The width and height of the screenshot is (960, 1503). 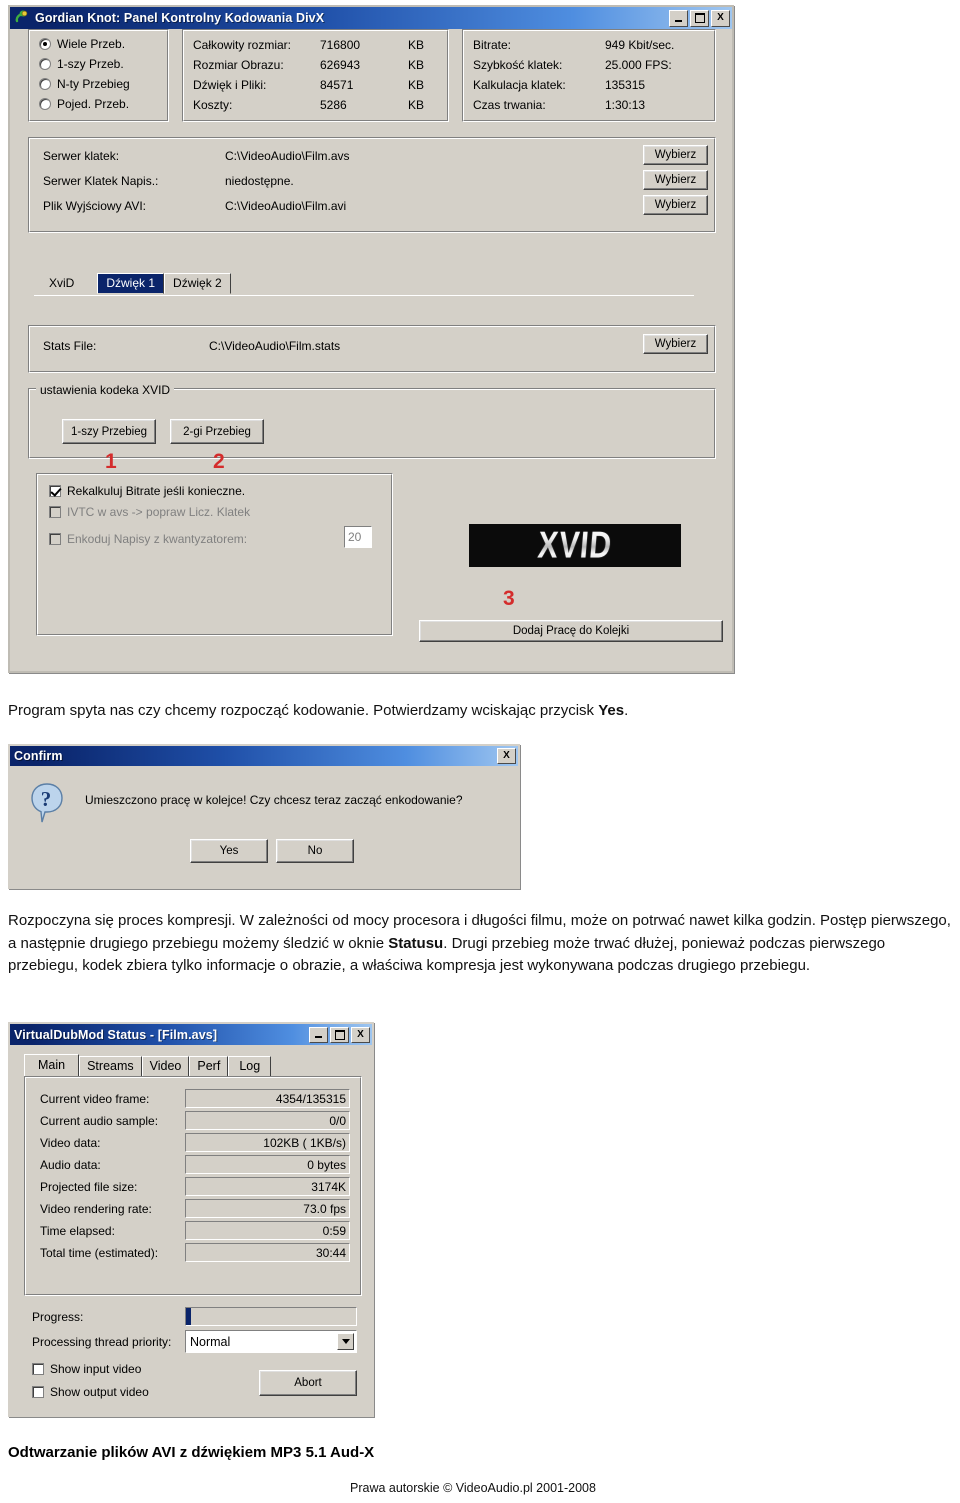 I want to click on stream-label-2: Kalkulacja klatek:, so click(x=519, y=85).